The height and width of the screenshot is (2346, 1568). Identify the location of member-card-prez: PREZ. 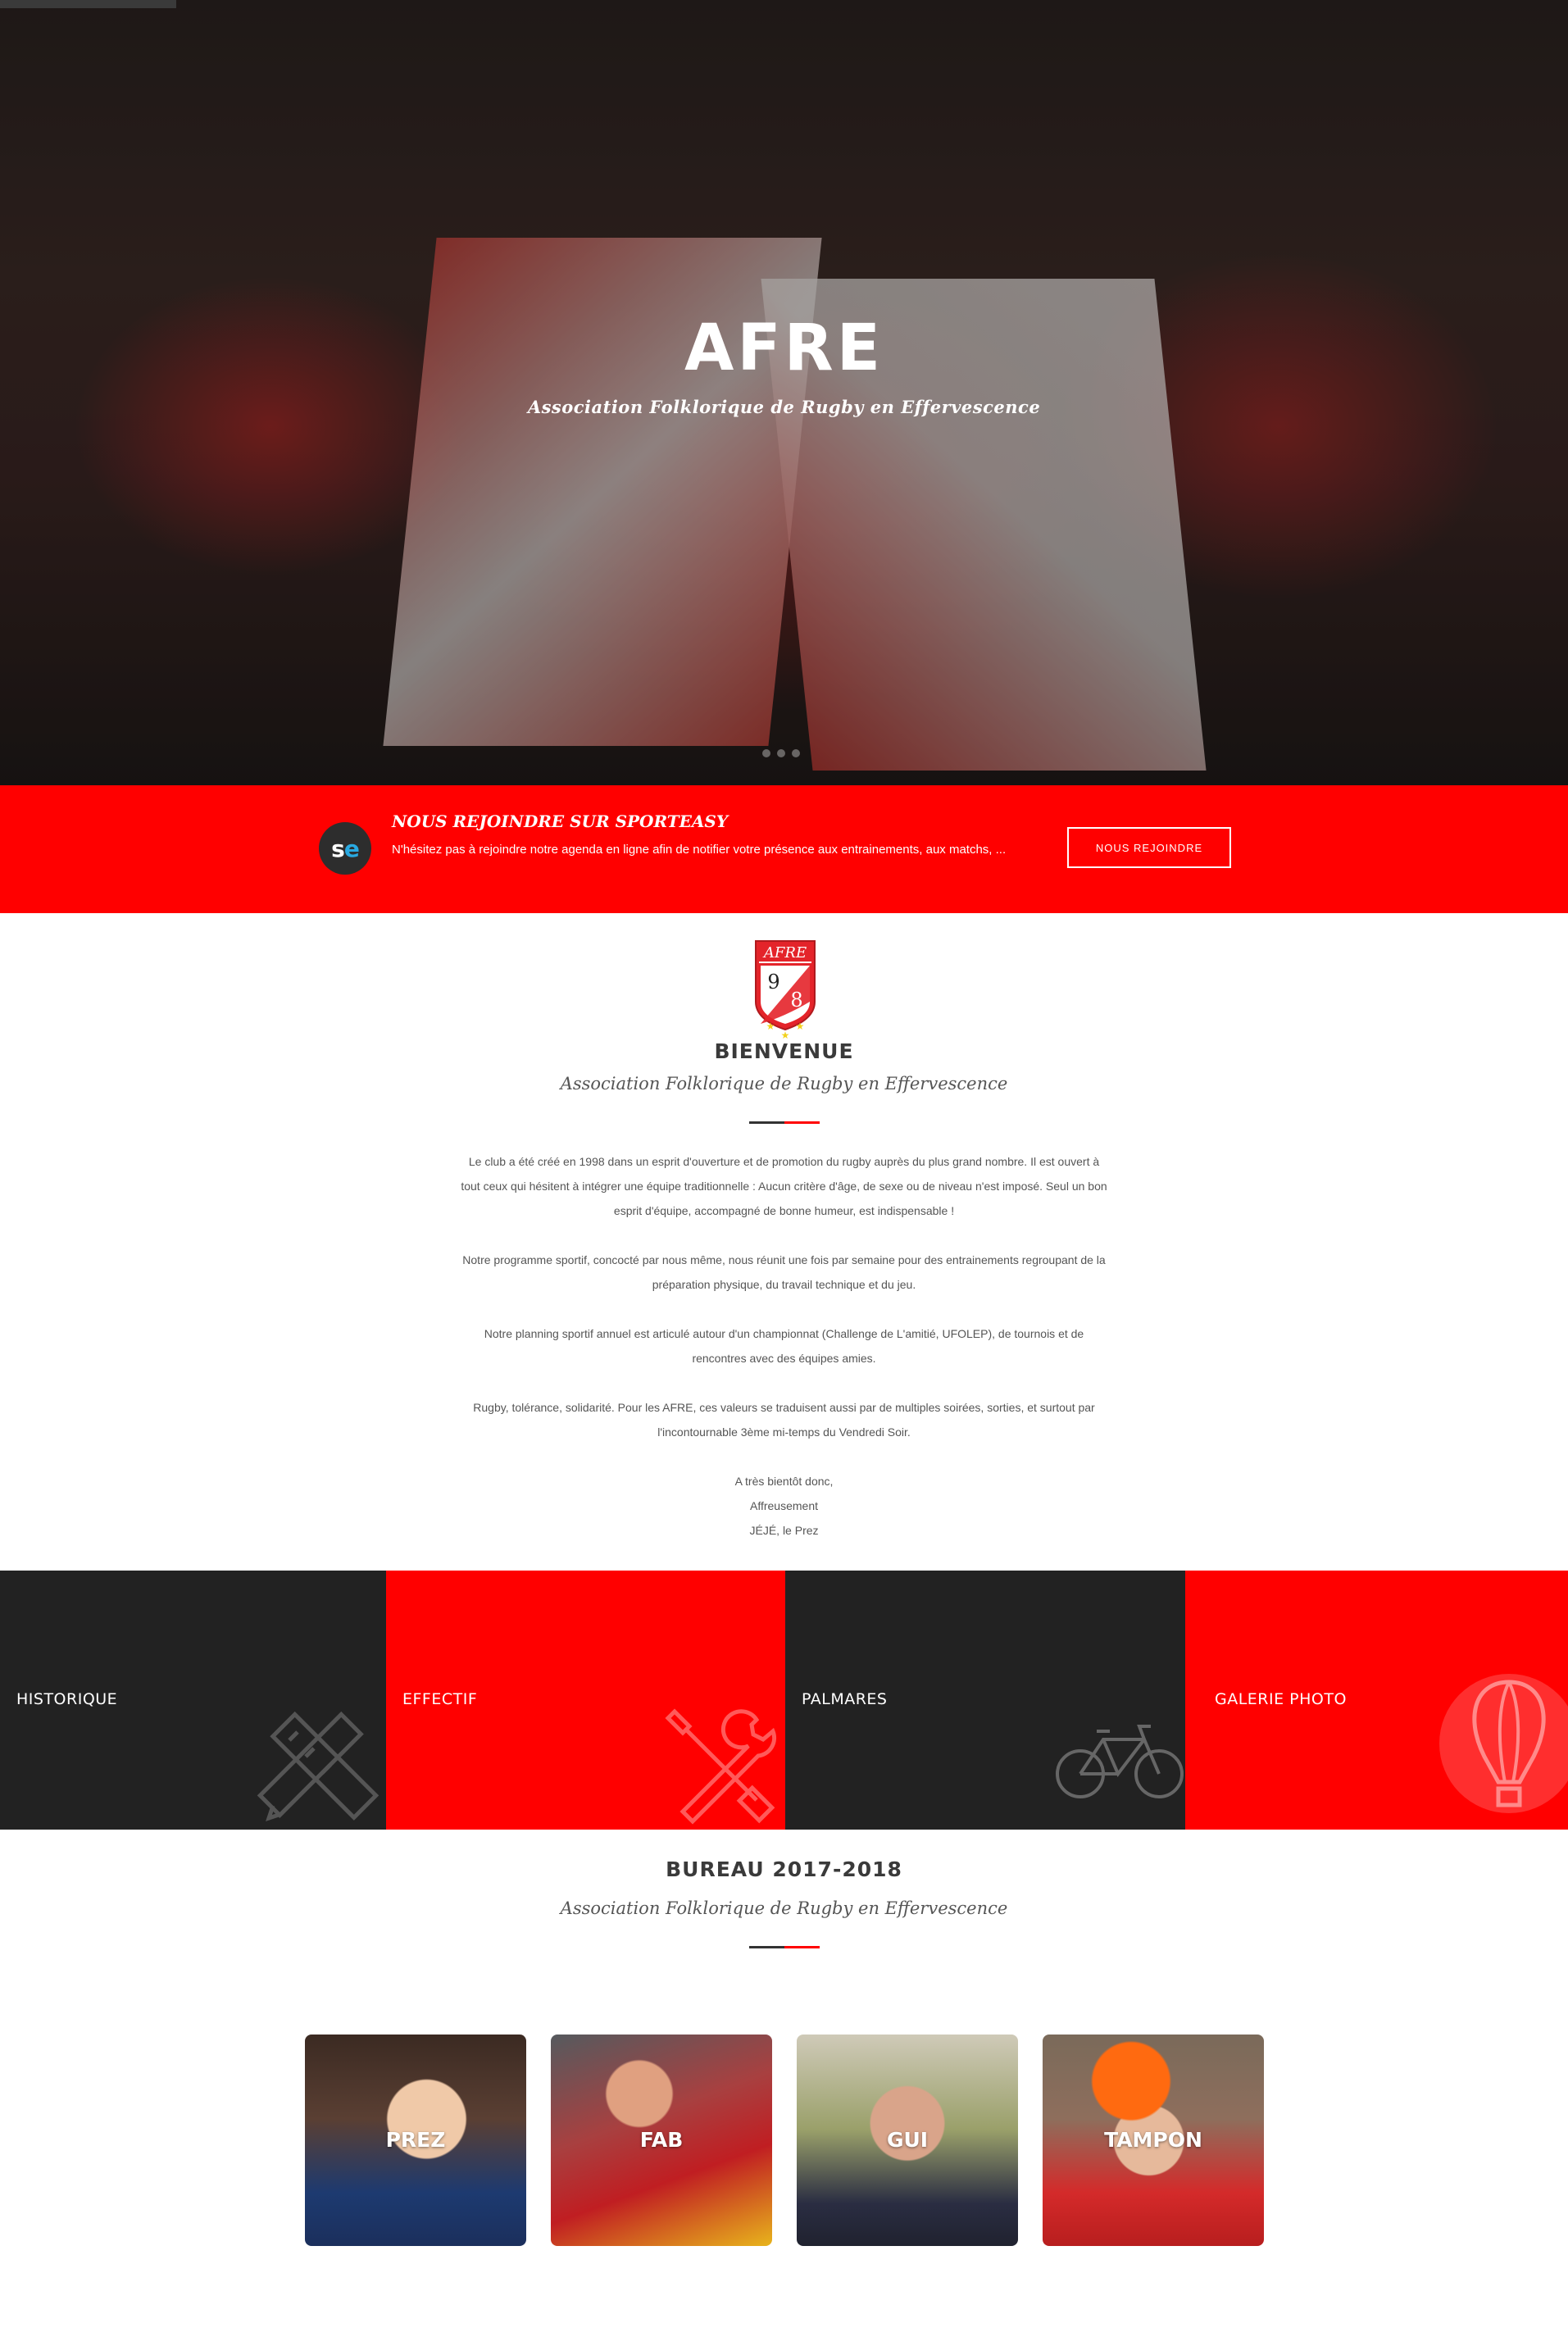
(415, 2140).